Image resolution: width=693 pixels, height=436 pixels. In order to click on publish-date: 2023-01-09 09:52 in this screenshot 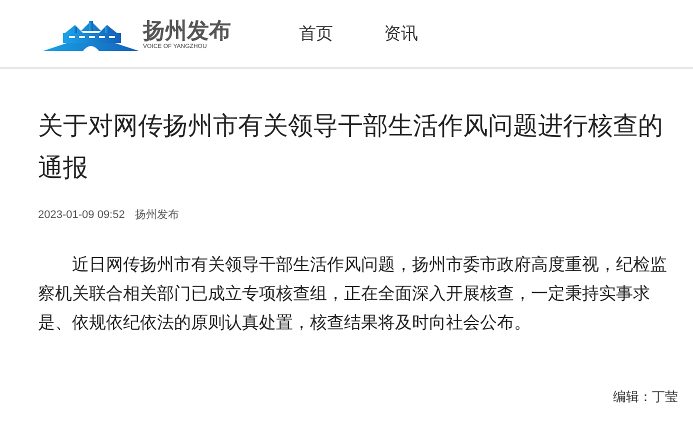, I will do `click(81, 215)`.